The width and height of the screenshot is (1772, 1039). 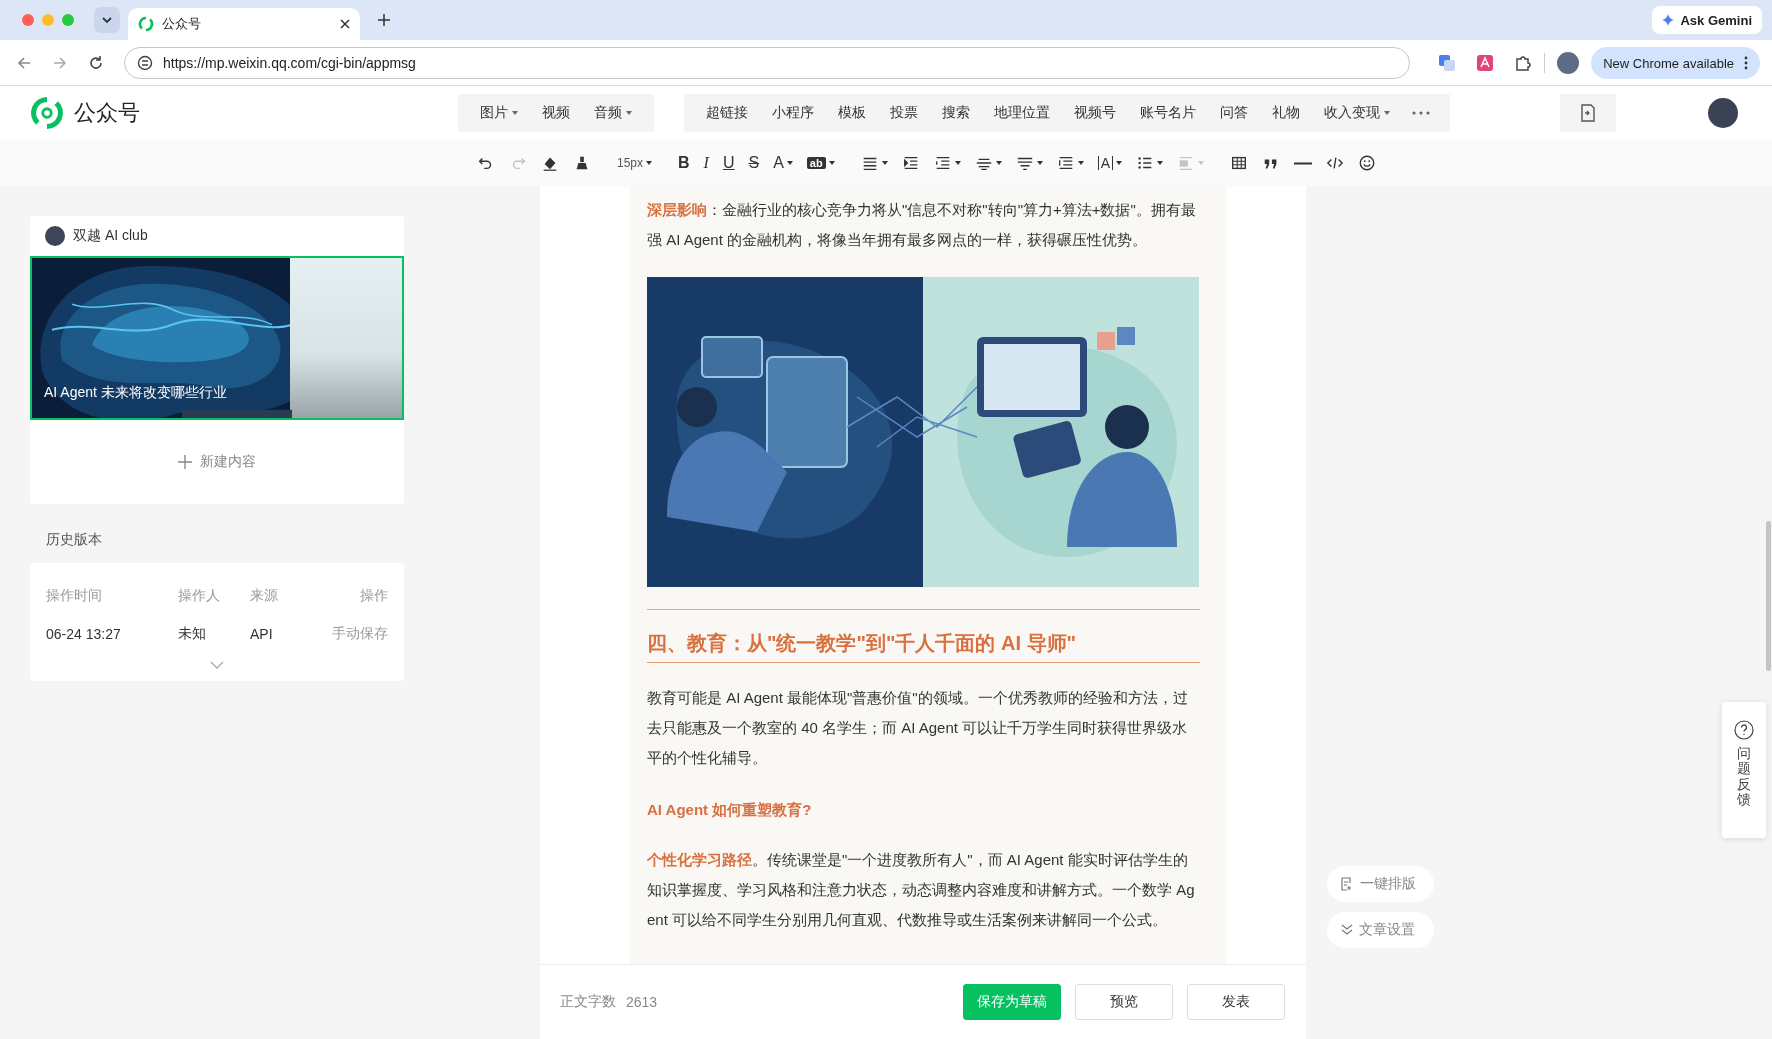 What do you see at coordinates (74, 540) in the screenshot?
I see `section-title: 历史版本` at bounding box center [74, 540].